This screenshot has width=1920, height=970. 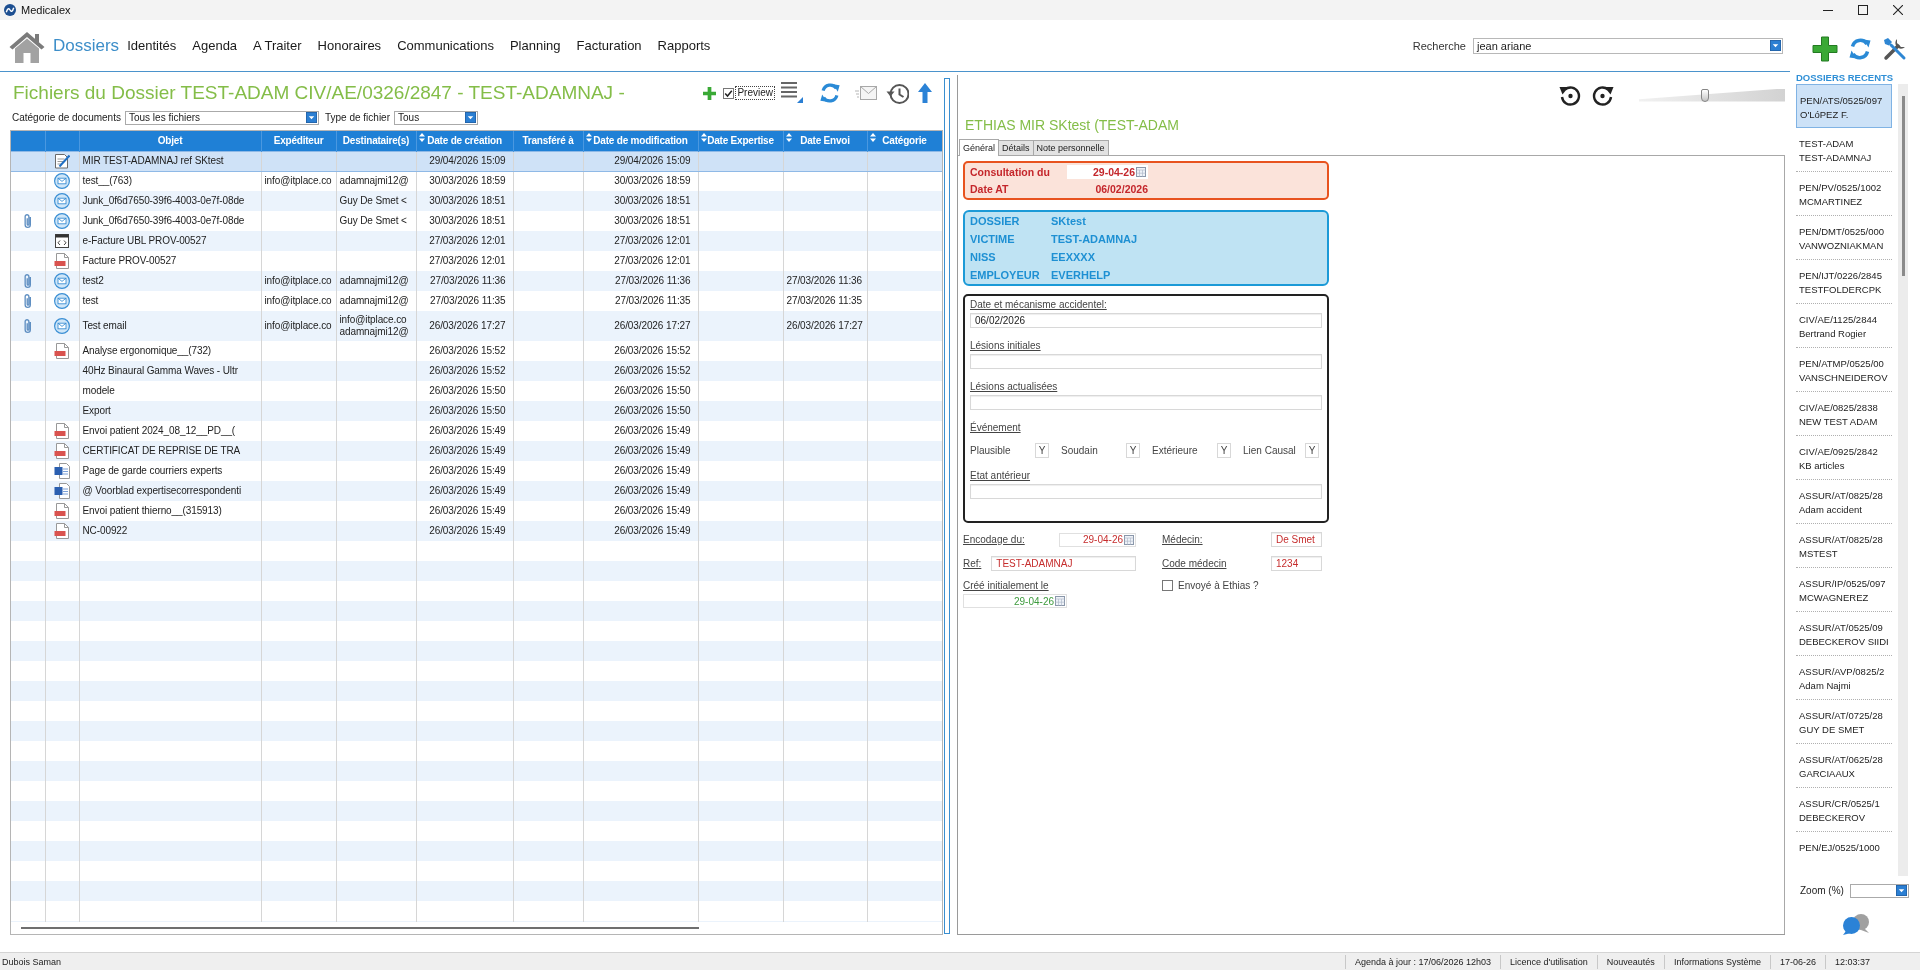 What do you see at coordinates (1844, 502) in the screenshot?
I see `recent-dossier-item: ASSUR/AT/0825/28 Adam accident` at bounding box center [1844, 502].